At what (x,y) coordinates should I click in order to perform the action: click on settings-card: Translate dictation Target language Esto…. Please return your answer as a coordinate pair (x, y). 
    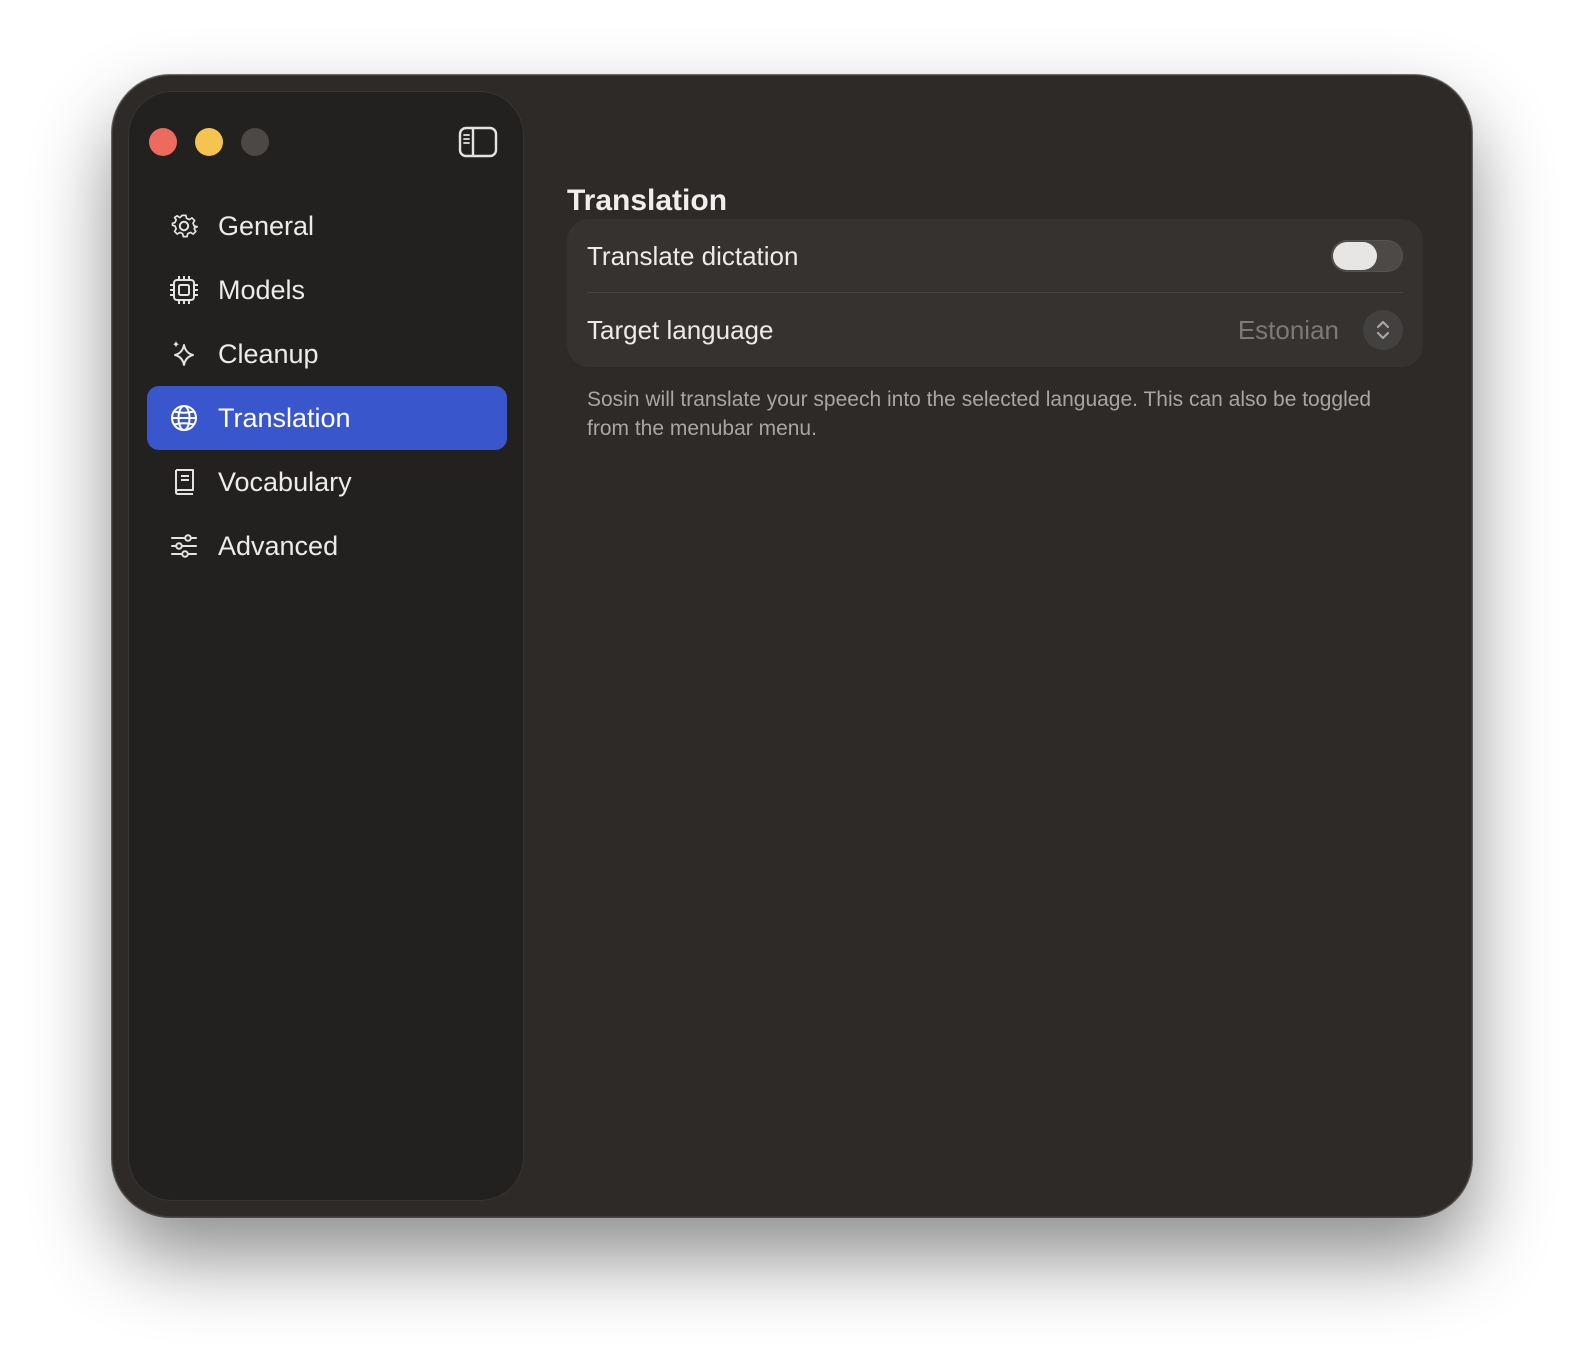
    Looking at the image, I should click on (995, 293).